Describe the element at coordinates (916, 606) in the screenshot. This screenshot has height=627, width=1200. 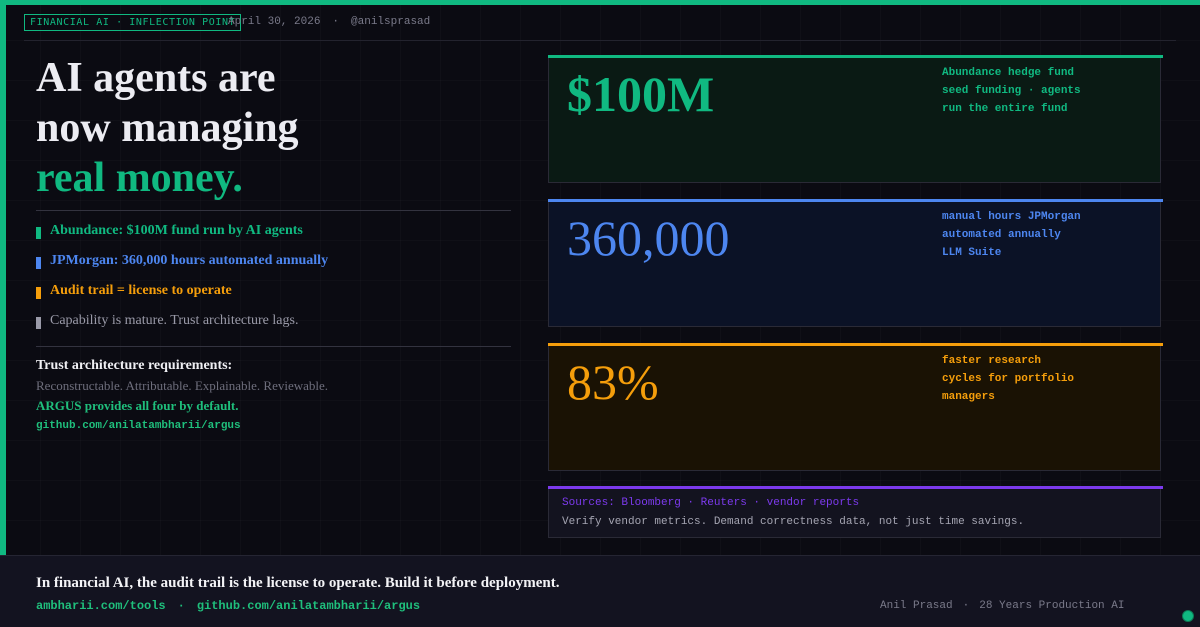
I see `author-name: Anil Prasad` at that location.